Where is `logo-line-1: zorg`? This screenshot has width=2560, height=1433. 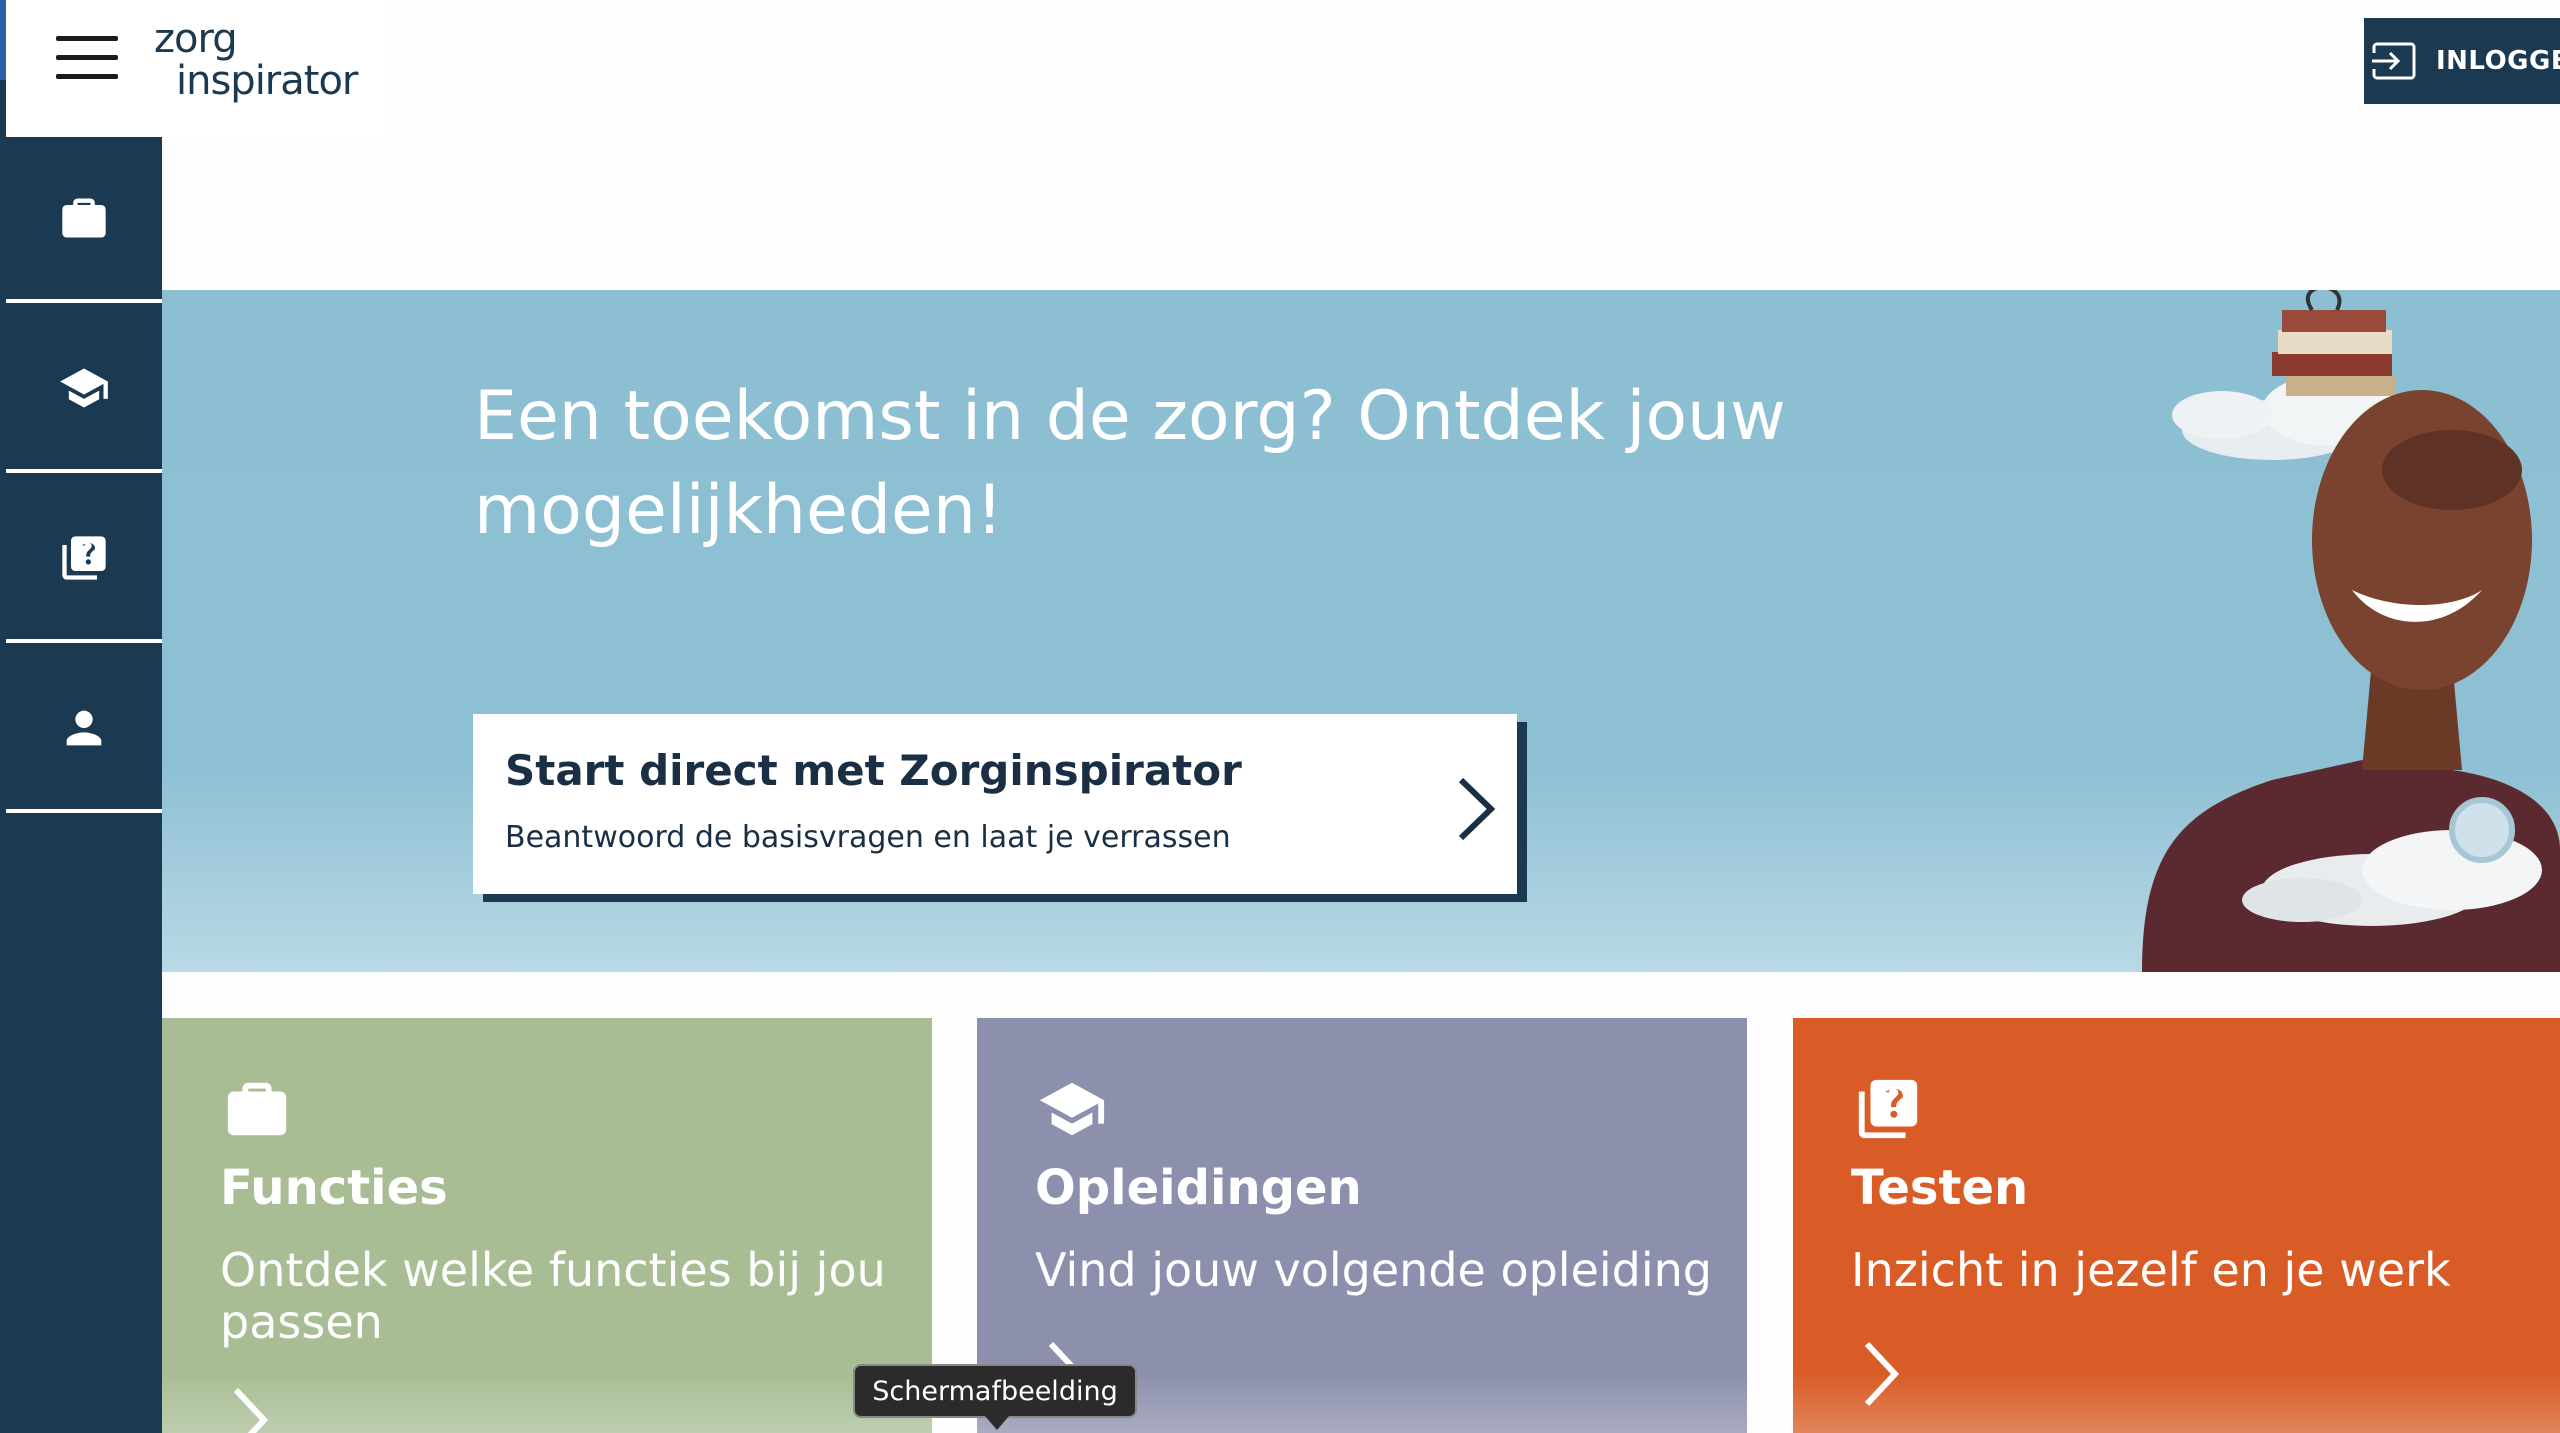
logo-line-1: zorg is located at coordinates (196, 39).